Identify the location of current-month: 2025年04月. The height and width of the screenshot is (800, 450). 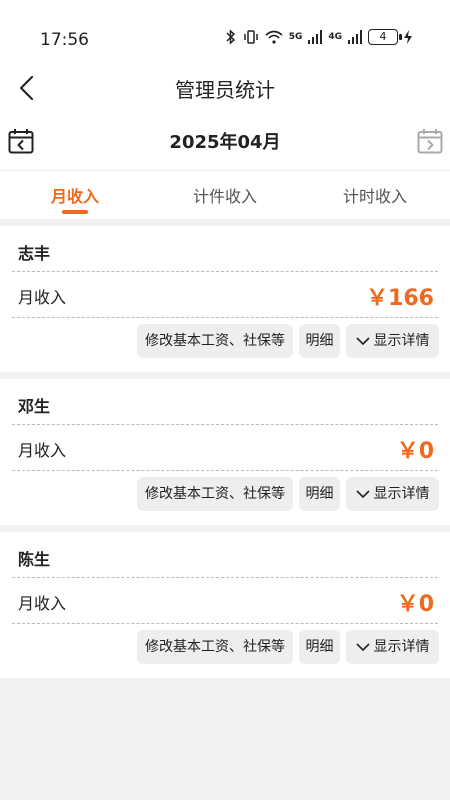
(225, 142).